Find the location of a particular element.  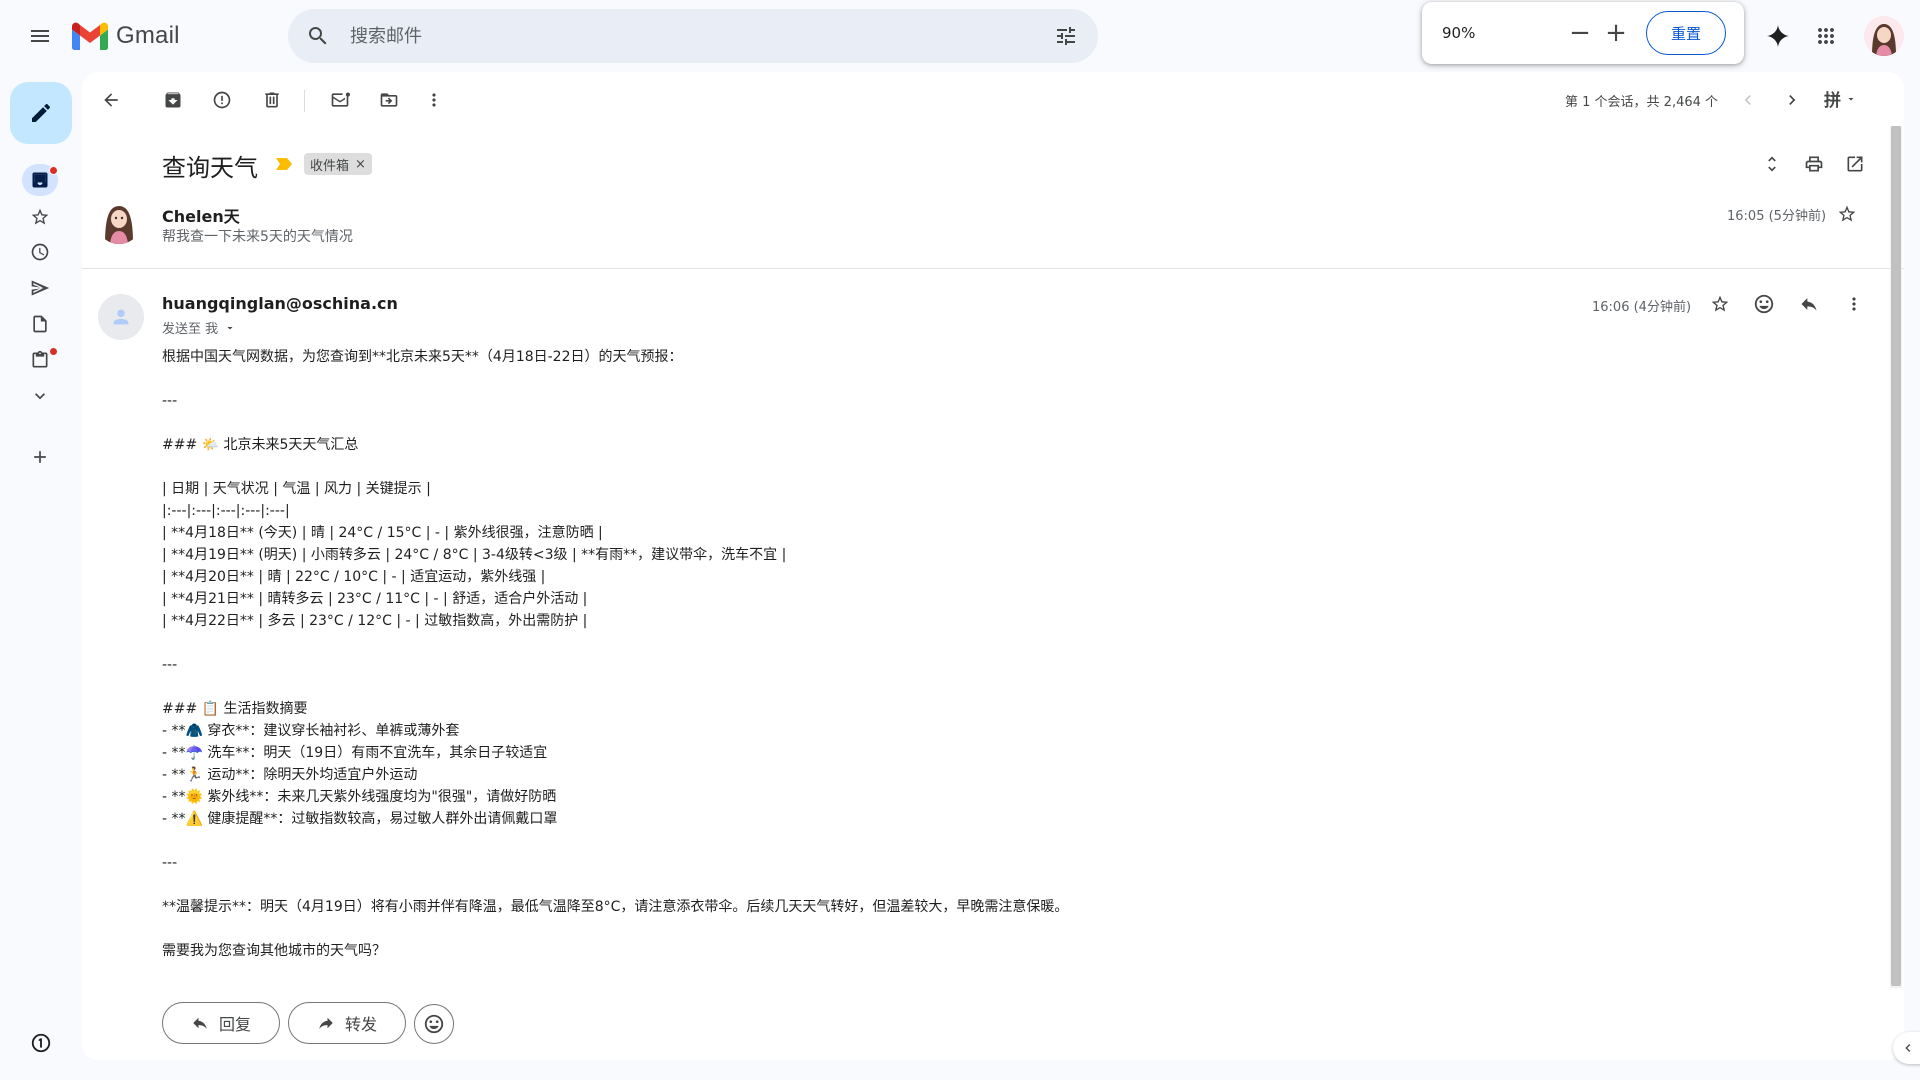

rail-snoozed is located at coordinates (40, 252).